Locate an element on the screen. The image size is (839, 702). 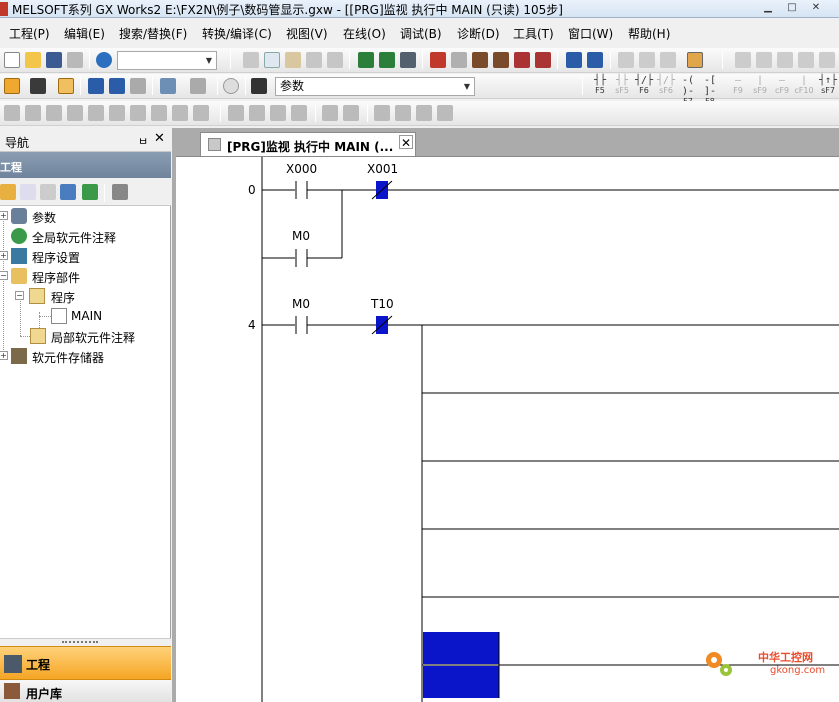
maximize-button: □ is located at coordinates (792, 8).